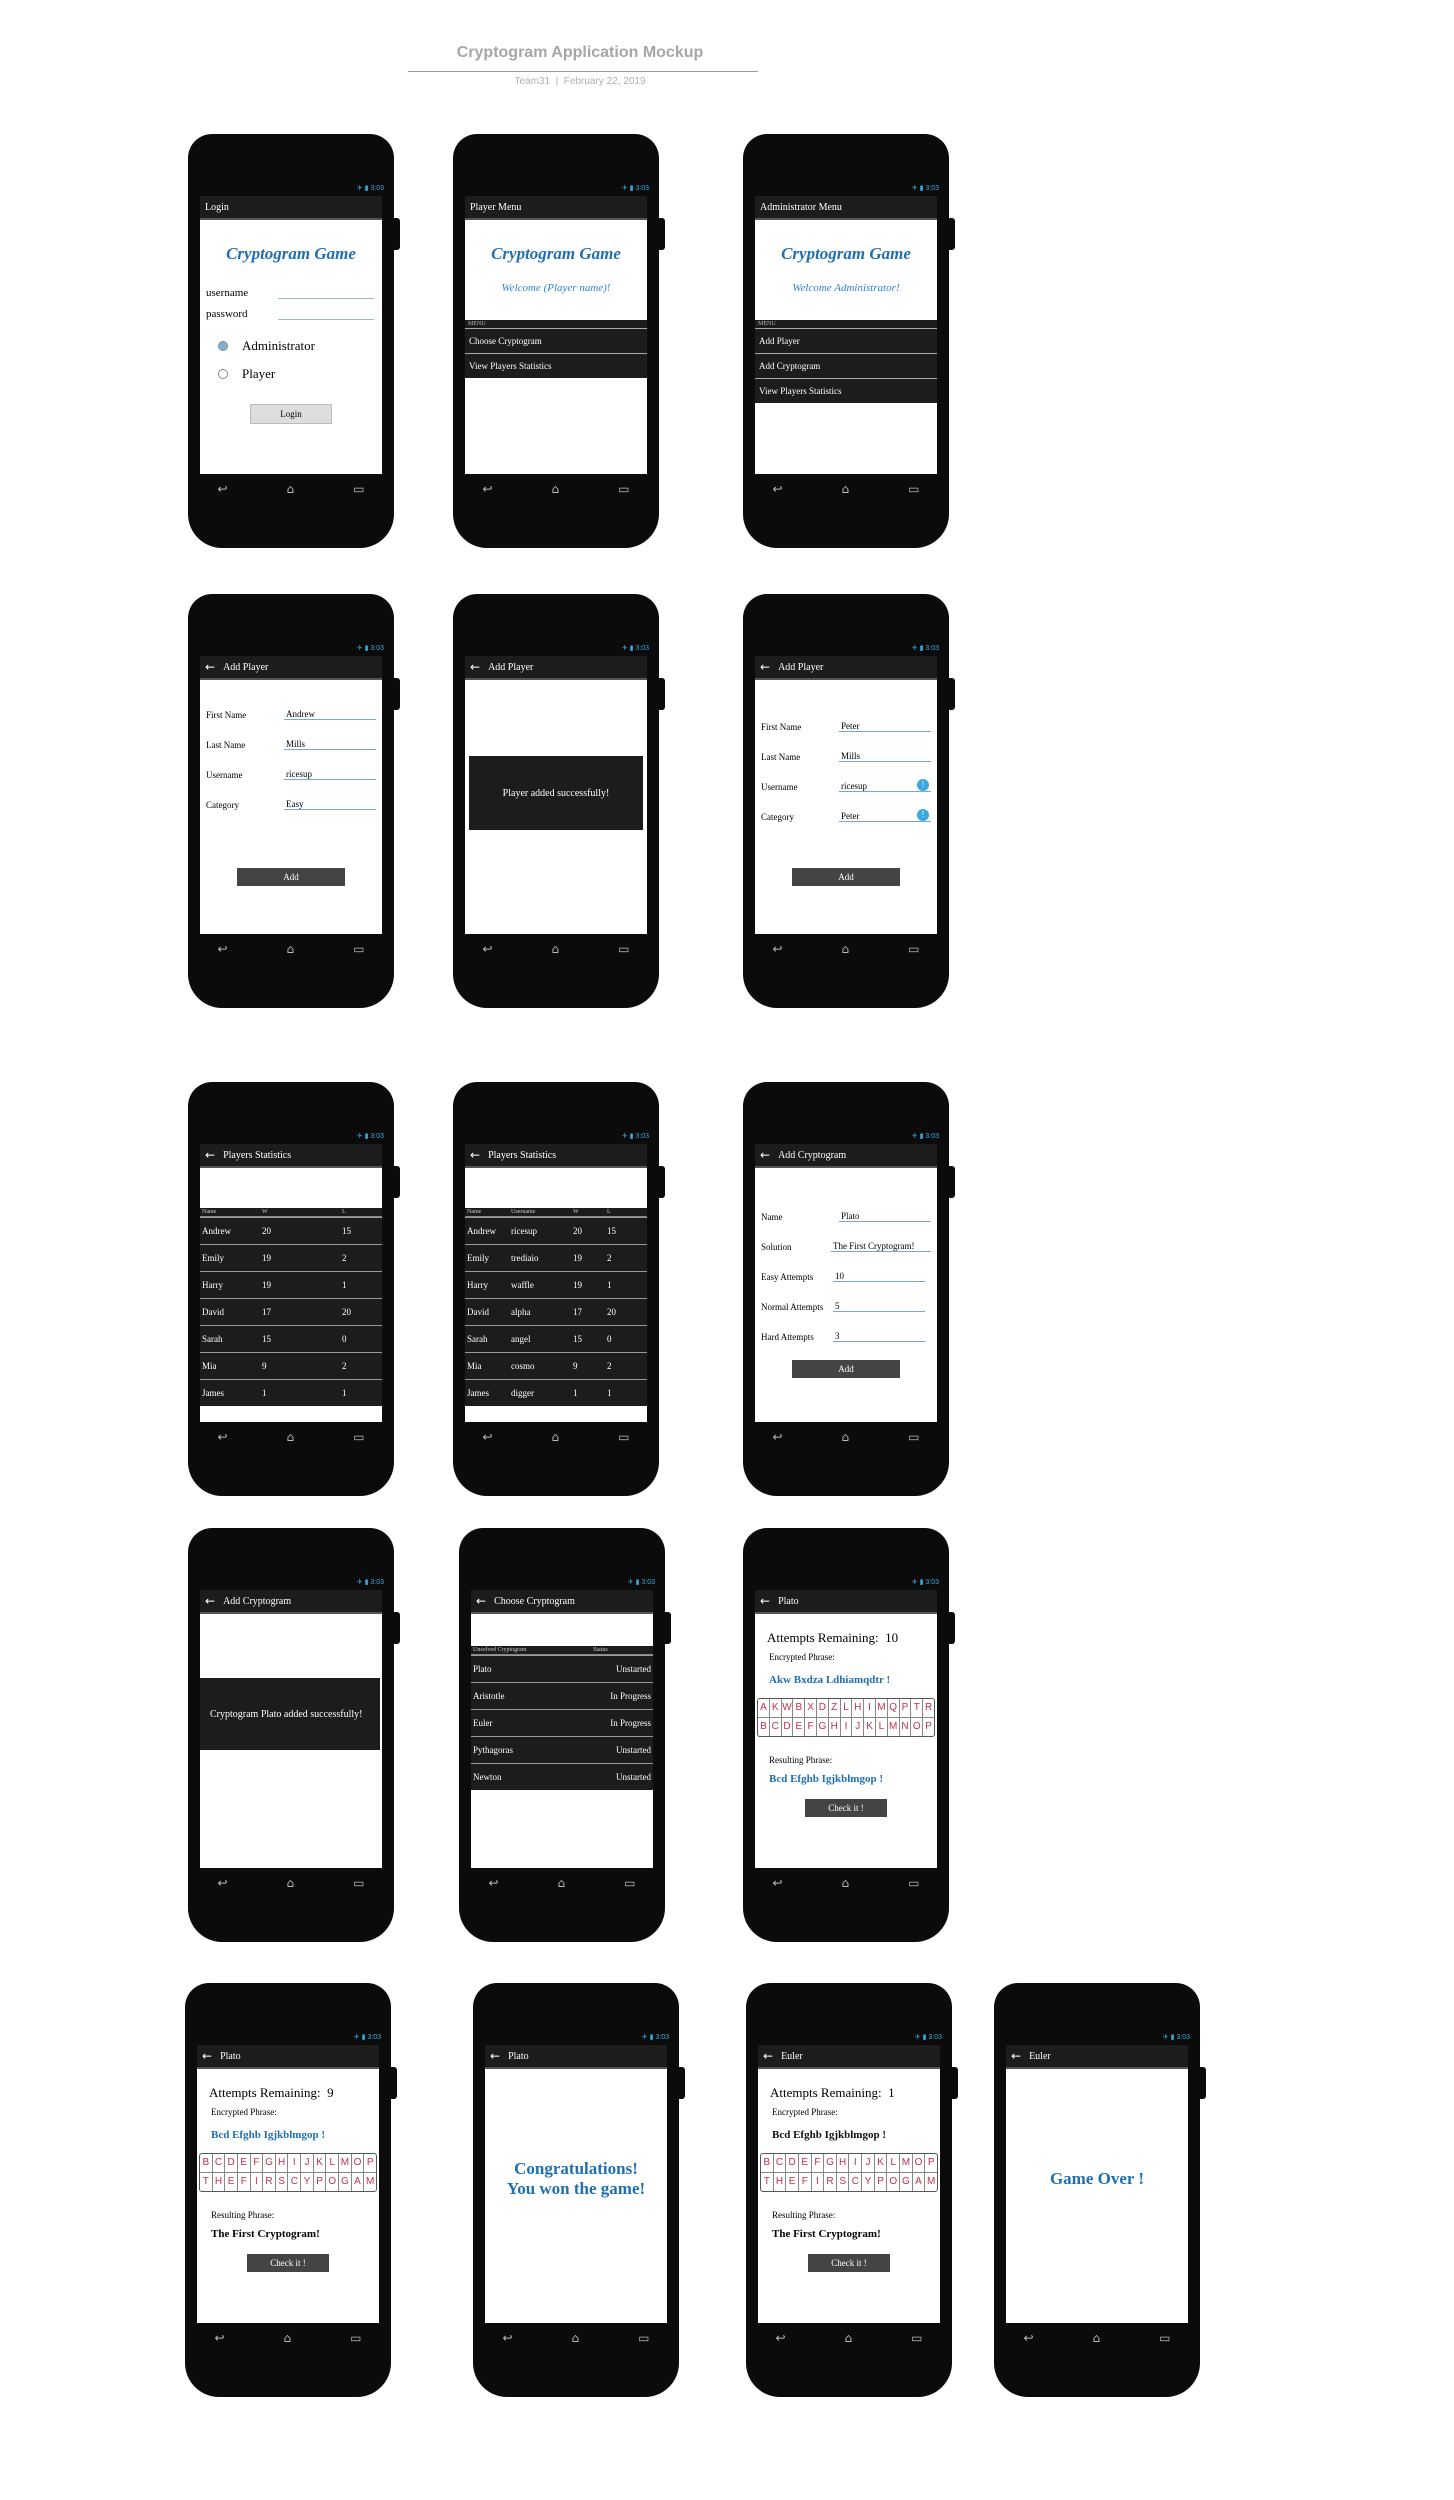  Describe the element at coordinates (358, 2182) in the screenshot. I see `key: A` at that location.